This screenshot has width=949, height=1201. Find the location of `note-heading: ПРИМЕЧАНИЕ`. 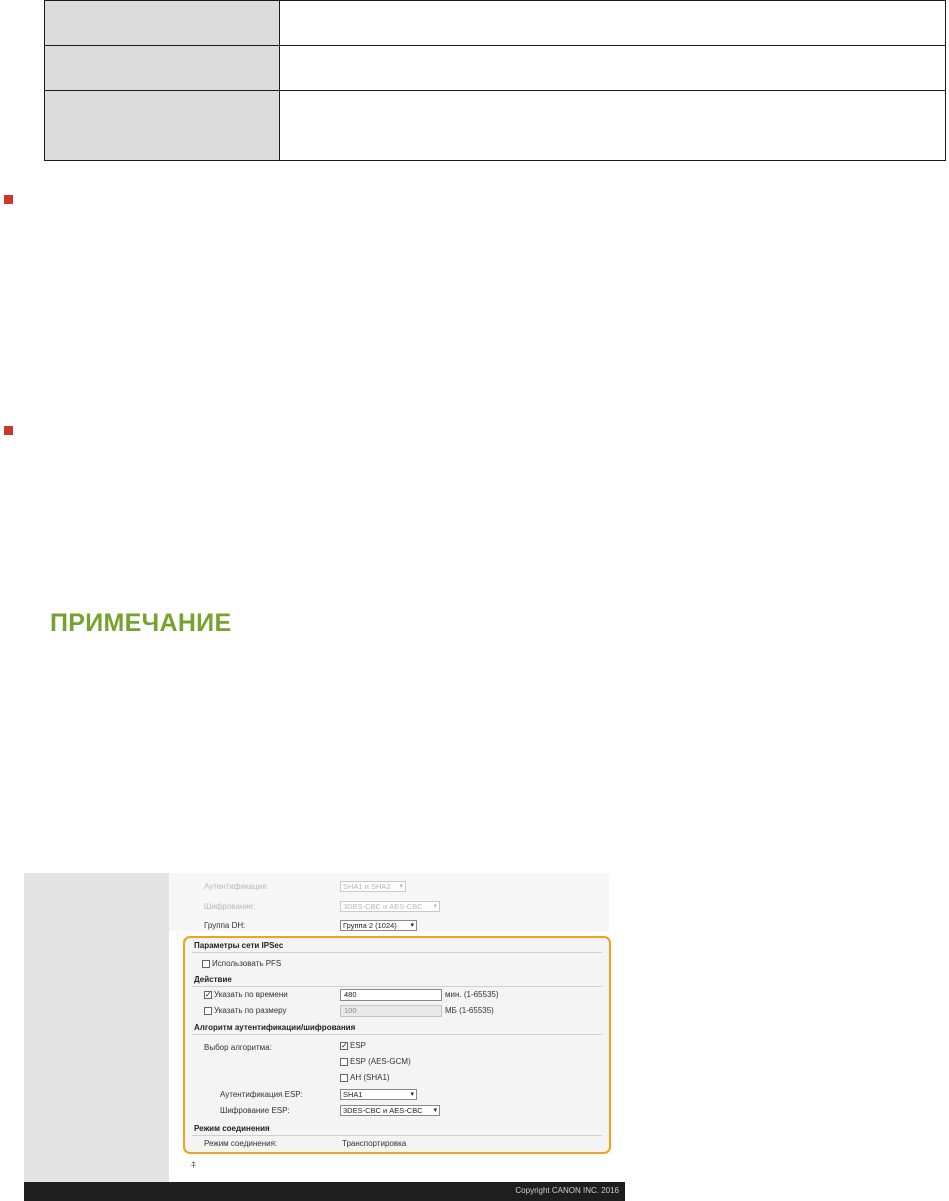

note-heading: ПРИМЕЧАНИЕ is located at coordinates (141, 623).